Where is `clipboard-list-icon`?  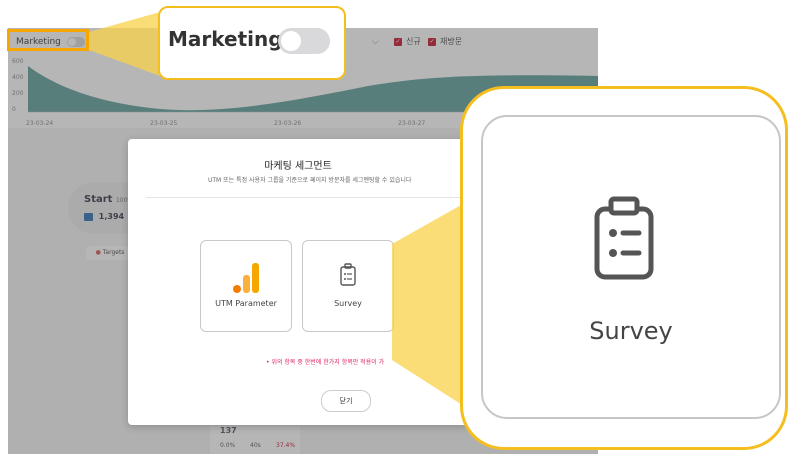
clipboard-list-icon is located at coordinates (624, 238).